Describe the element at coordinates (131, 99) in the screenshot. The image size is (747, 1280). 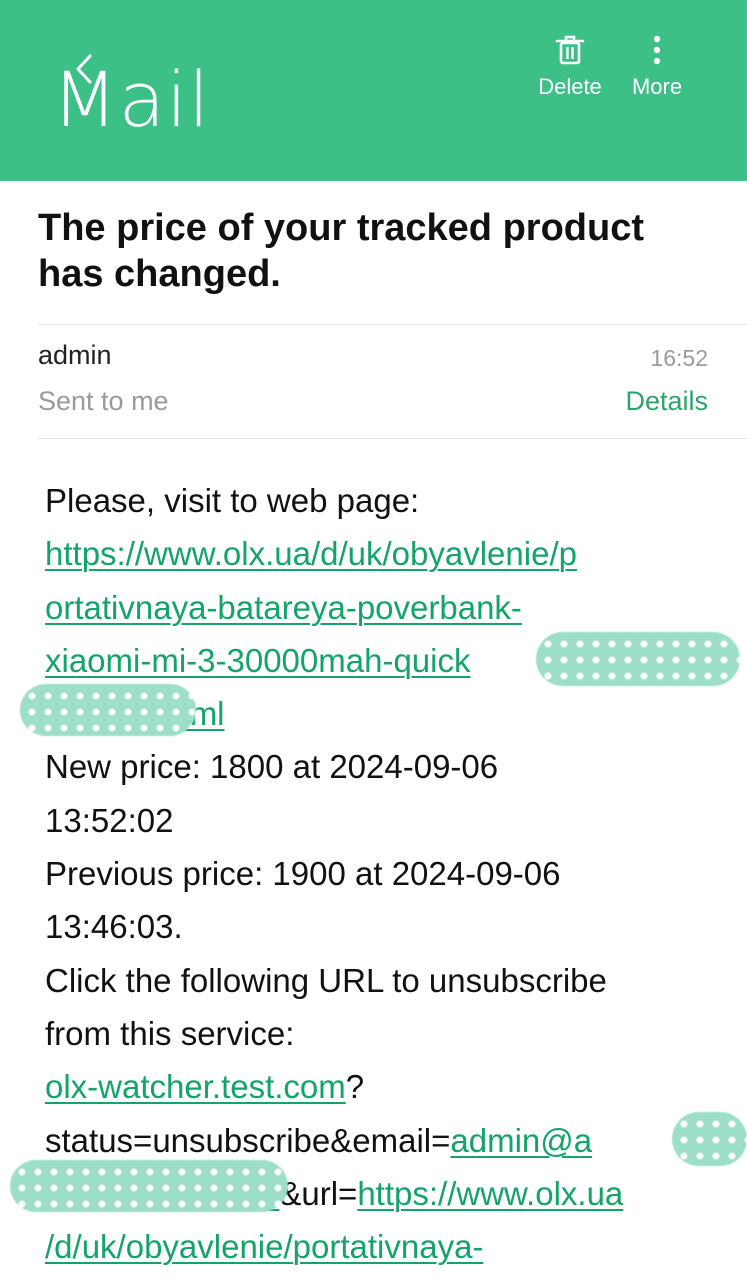
I see `app-title: Mail` at that location.